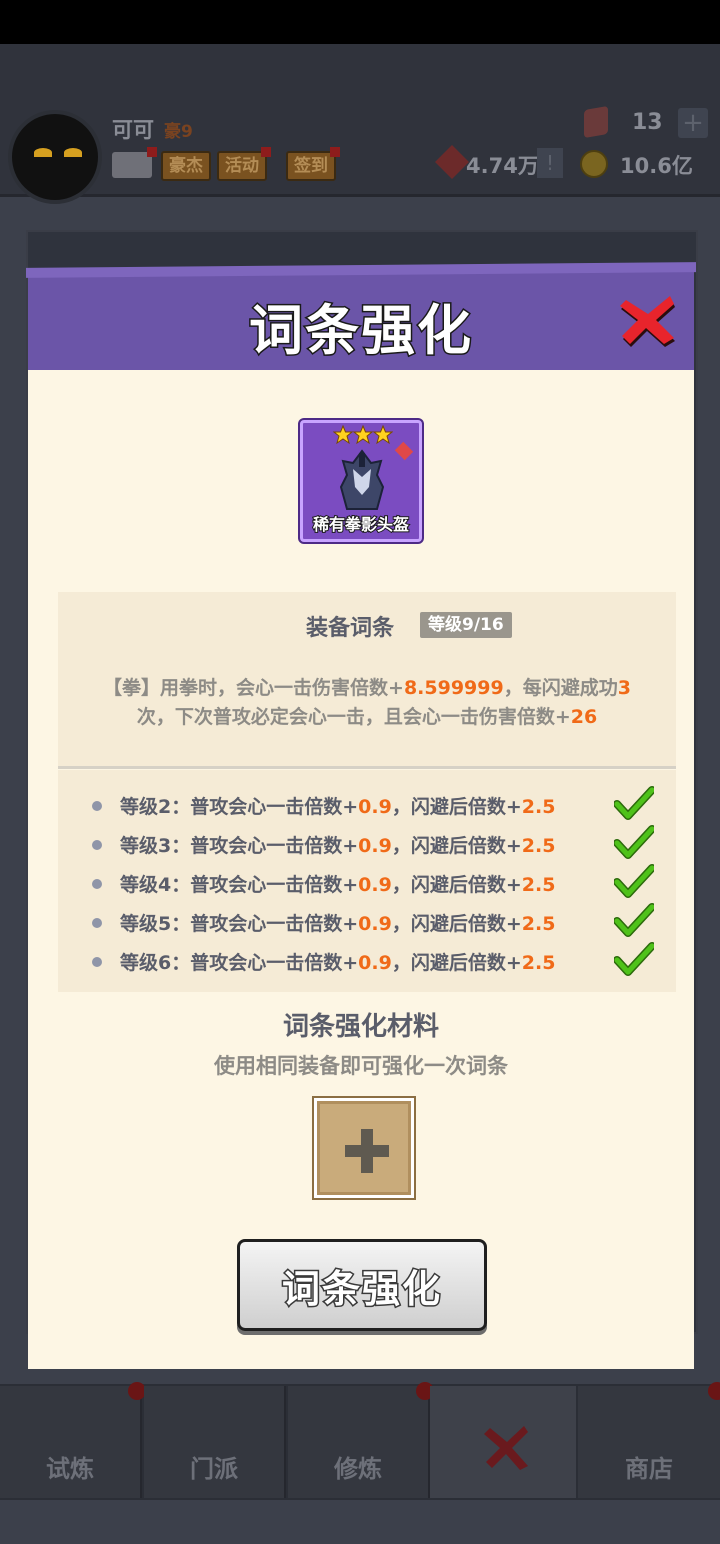 This screenshot has width=720, height=1544. Describe the element at coordinates (649, 1440) in the screenshot. I see `nav-shop: 商店` at that location.